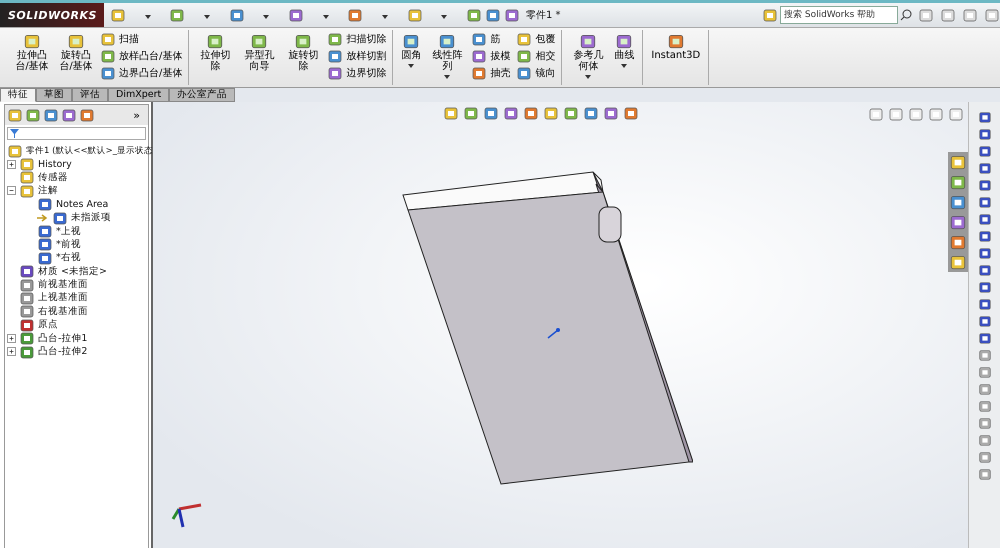 This screenshot has height=548, width=1000. Describe the element at coordinates (544, 15) in the screenshot. I see `document-title: 零件1 *` at that location.